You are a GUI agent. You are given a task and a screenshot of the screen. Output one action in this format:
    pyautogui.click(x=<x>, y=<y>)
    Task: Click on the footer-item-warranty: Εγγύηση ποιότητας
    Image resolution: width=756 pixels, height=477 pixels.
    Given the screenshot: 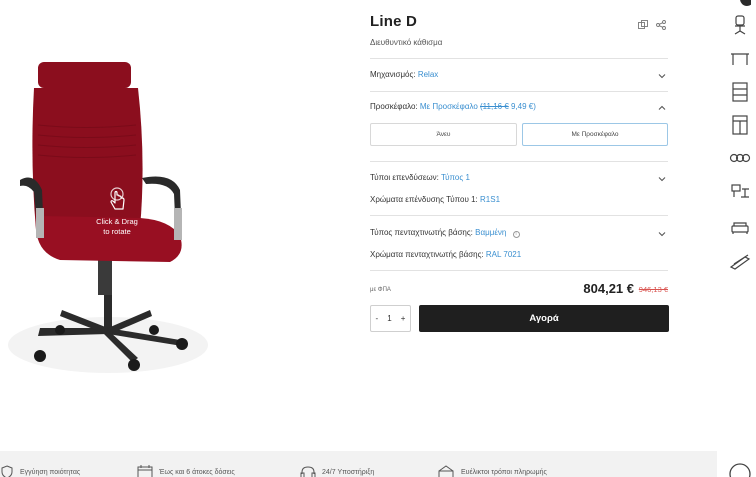 What is the action you would take?
    pyautogui.click(x=40, y=471)
    